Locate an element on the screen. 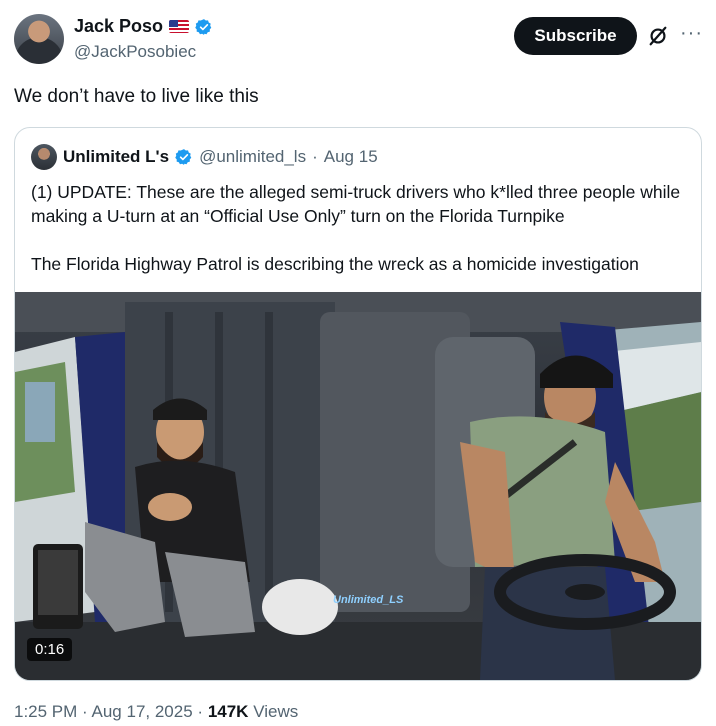  post-time: 1:25 PM is located at coordinates (45, 711).